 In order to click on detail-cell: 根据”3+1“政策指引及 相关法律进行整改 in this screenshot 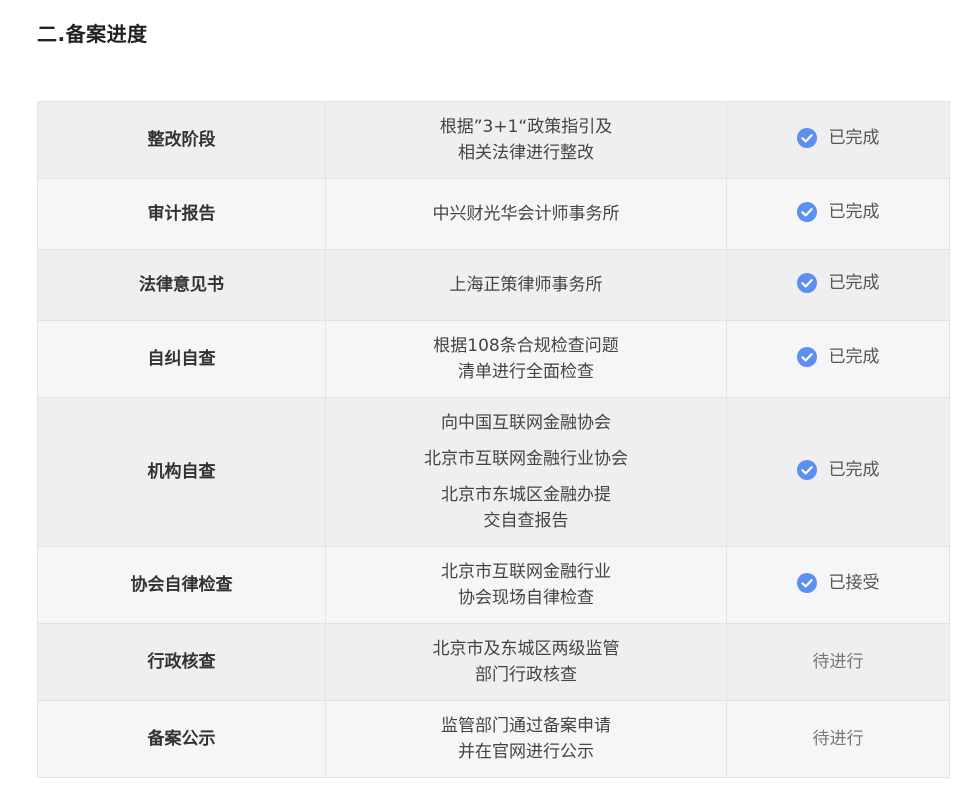, I will do `click(526, 140)`.